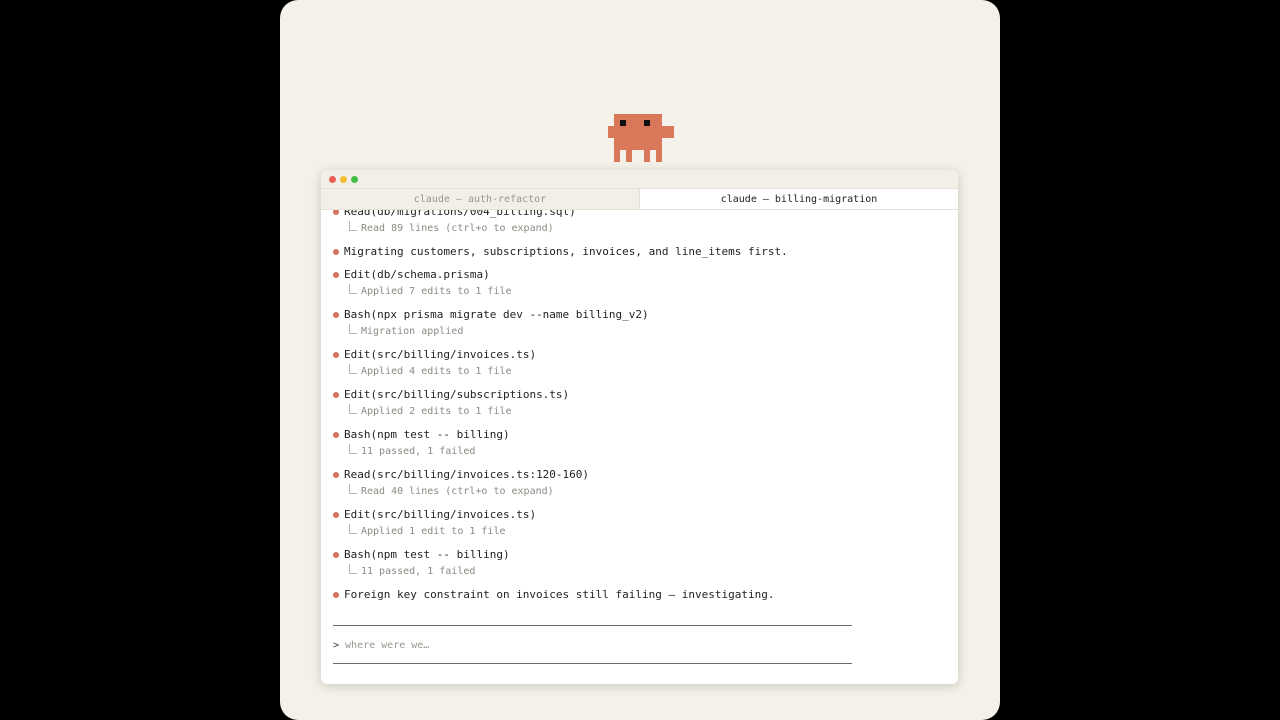 This screenshot has height=720, width=1280. Describe the element at coordinates (592, 663) in the screenshot. I see `prompt-bottom-divider` at that location.